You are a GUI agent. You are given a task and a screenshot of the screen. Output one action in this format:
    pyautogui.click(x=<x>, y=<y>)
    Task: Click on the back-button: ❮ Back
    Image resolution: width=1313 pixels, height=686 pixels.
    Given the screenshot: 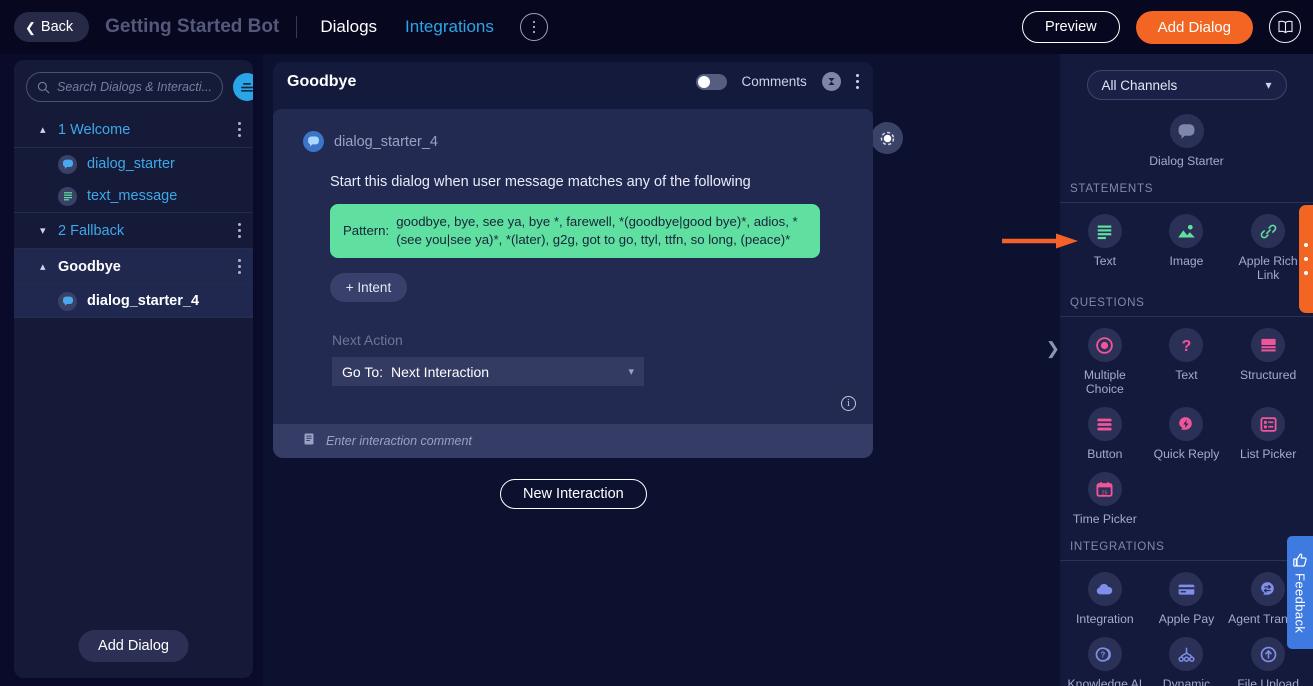 What is the action you would take?
    pyautogui.click(x=52, y=27)
    